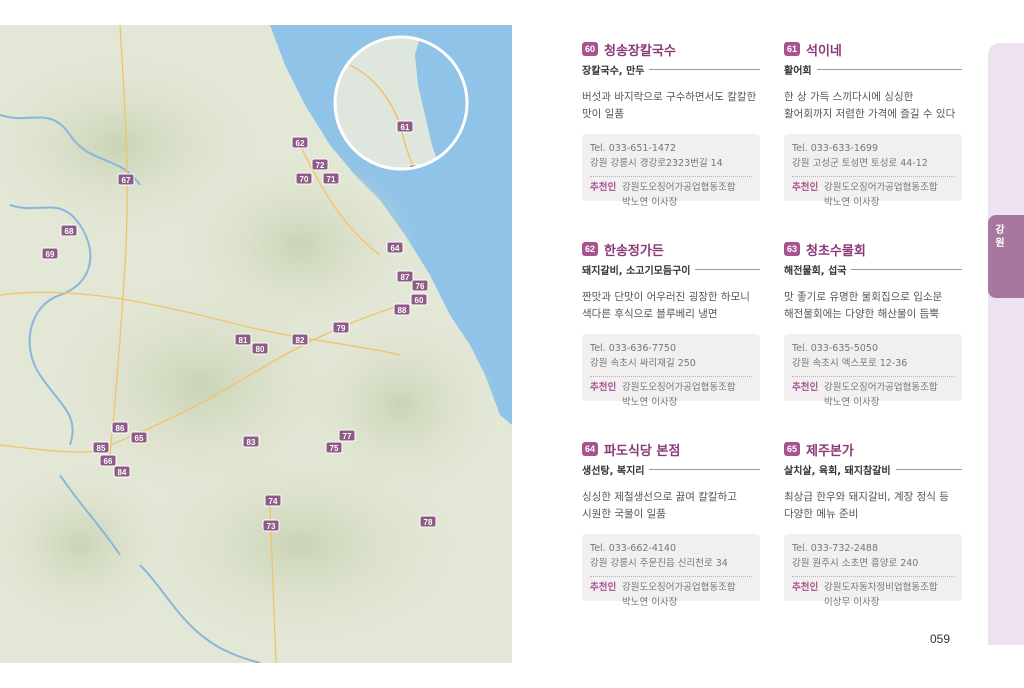 Image resolution: width=1024 pixels, height=688 pixels. What do you see at coordinates (669, 105) in the screenshot?
I see `description: 버섯과 바지락으로 구수하면서도 칼칼한 맛이 일품` at bounding box center [669, 105].